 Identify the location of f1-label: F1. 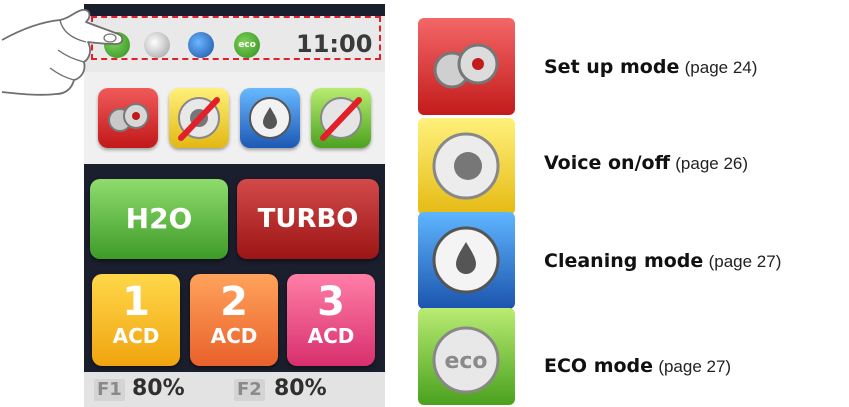
(109, 390).